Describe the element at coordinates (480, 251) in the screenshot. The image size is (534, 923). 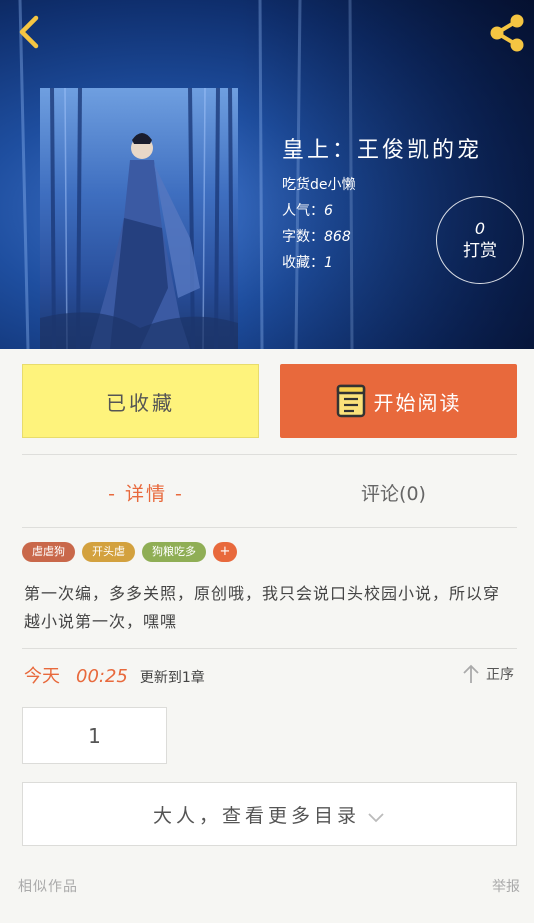
I see `tip-label: 打赏` at that location.